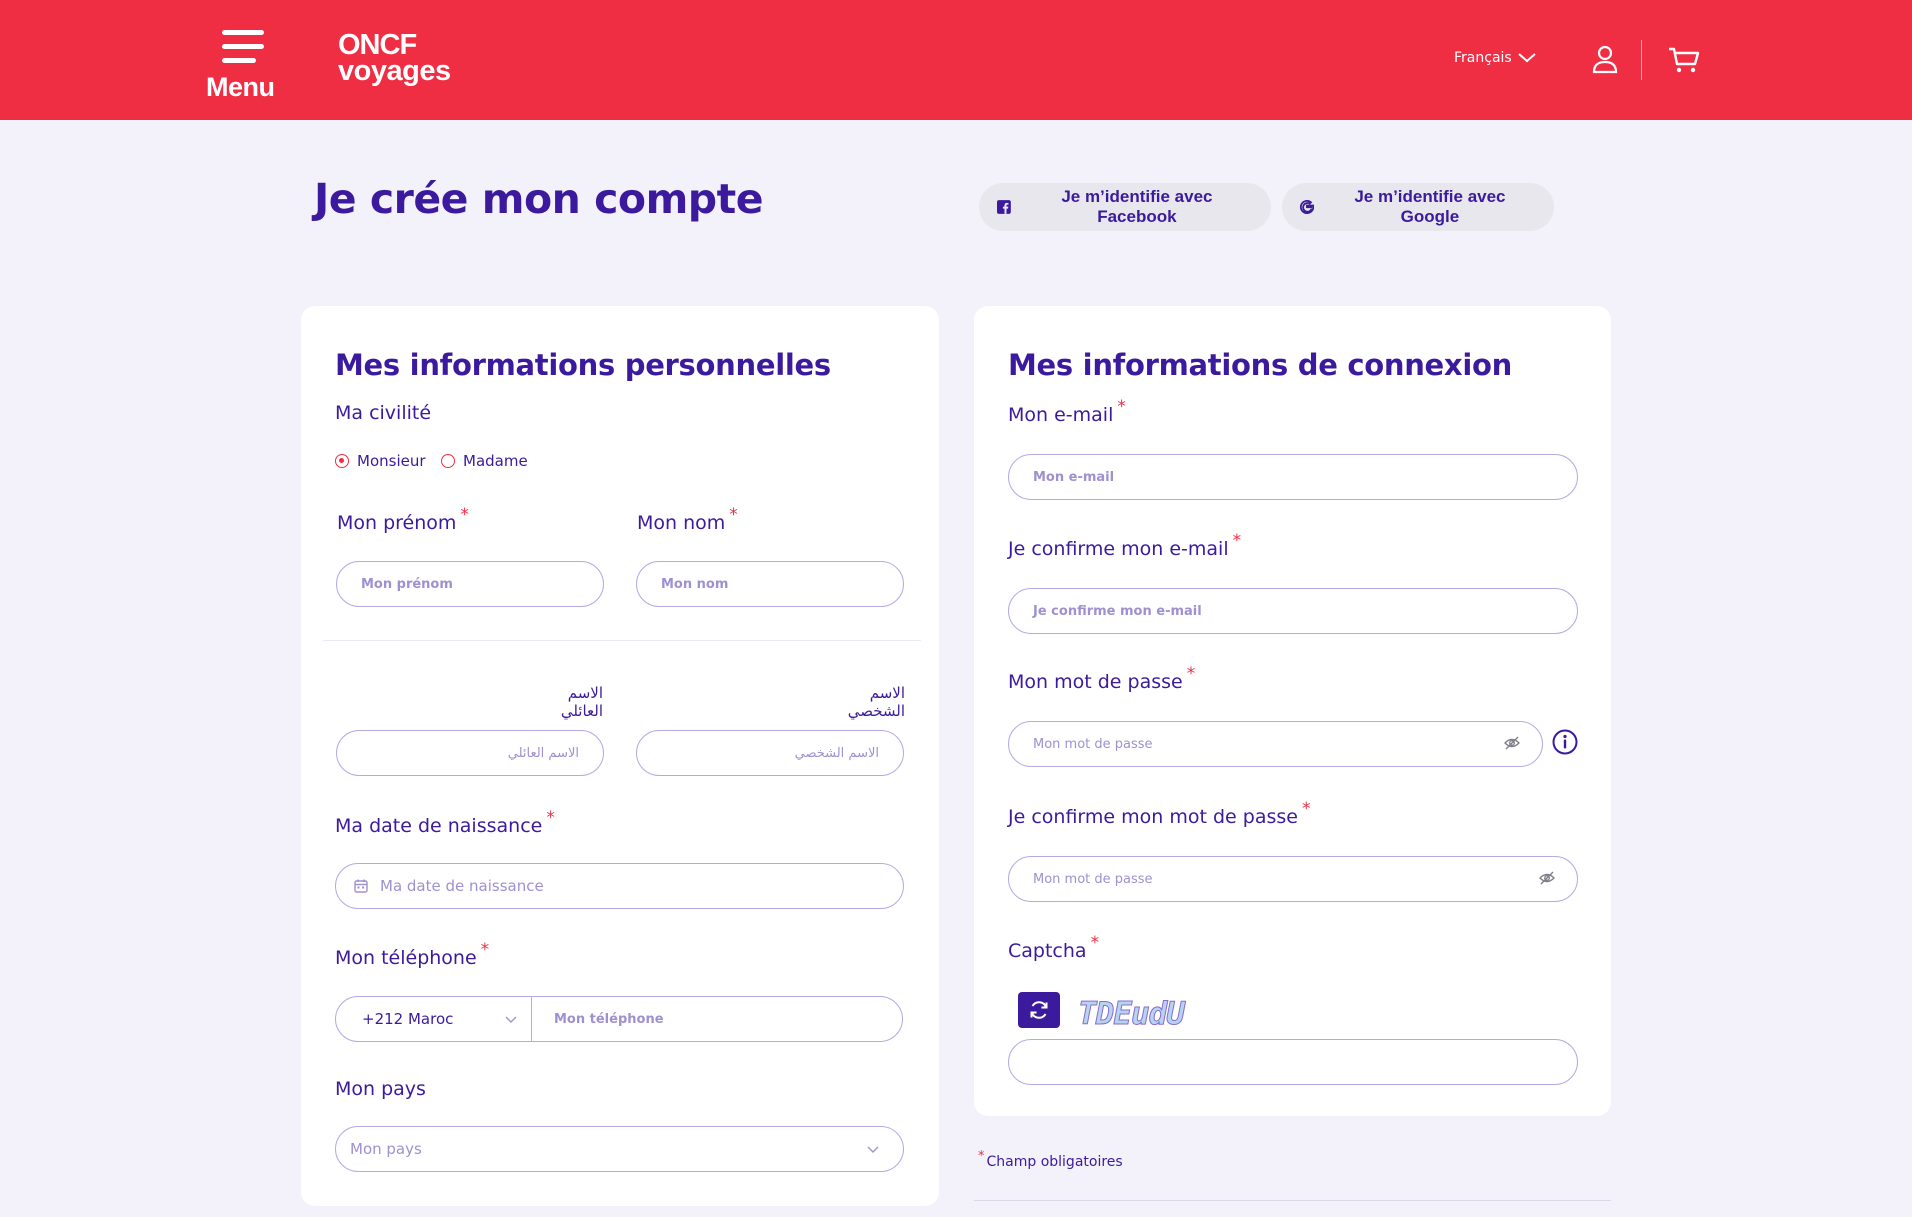 Image resolution: width=1912 pixels, height=1217 pixels. Describe the element at coordinates (1050, 1159) in the screenshot. I see `required-fields-note: * Champ obligatoires` at that location.